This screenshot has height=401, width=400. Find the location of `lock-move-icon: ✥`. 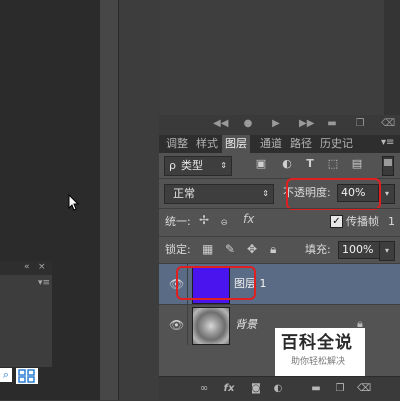

lock-move-icon: ✥ is located at coordinates (252, 249).